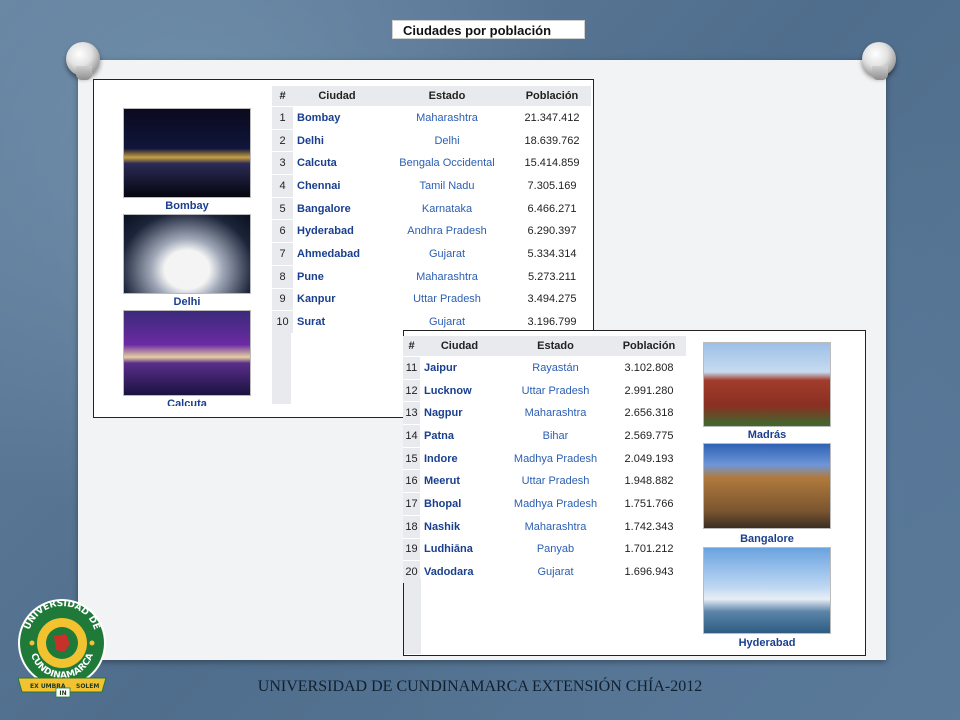 The width and height of the screenshot is (960, 720). Describe the element at coordinates (337, 208) in the screenshot. I see `city-link: Bangalore` at that location.